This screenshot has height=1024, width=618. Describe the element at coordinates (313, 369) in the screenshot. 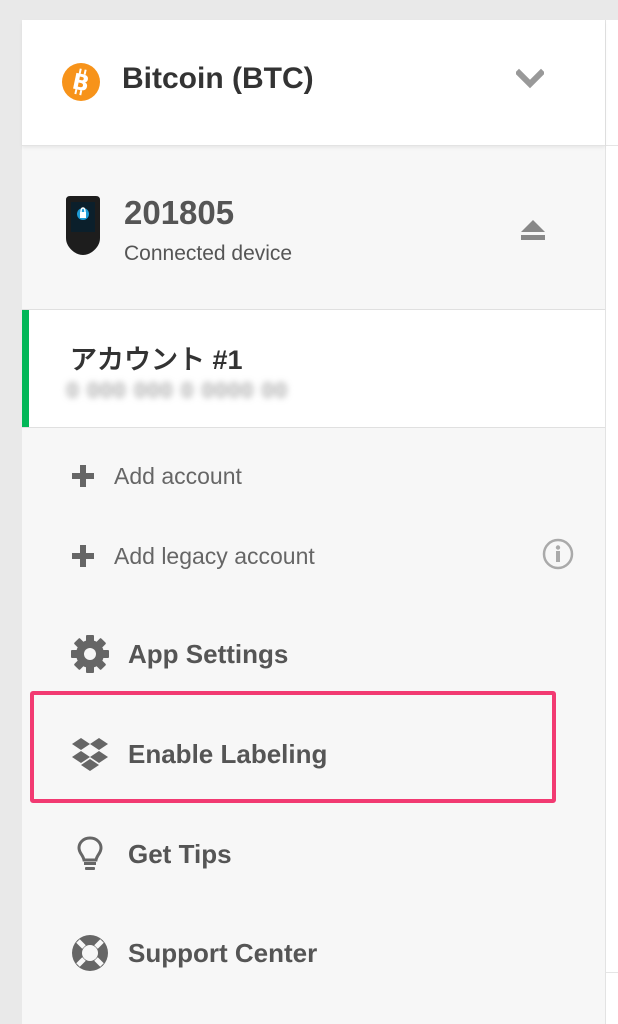

I see `account-item: アカウント #1 0 000 000 0 0000 00` at that location.